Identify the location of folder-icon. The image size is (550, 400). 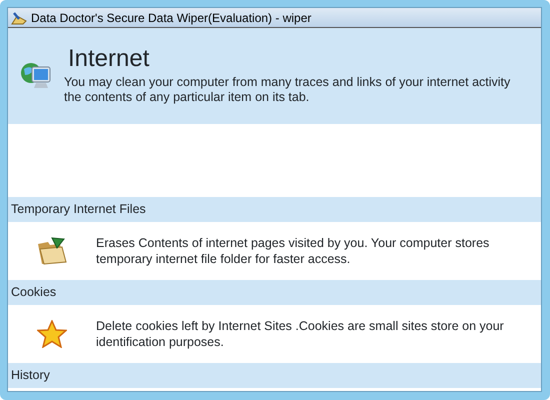
(52, 251).